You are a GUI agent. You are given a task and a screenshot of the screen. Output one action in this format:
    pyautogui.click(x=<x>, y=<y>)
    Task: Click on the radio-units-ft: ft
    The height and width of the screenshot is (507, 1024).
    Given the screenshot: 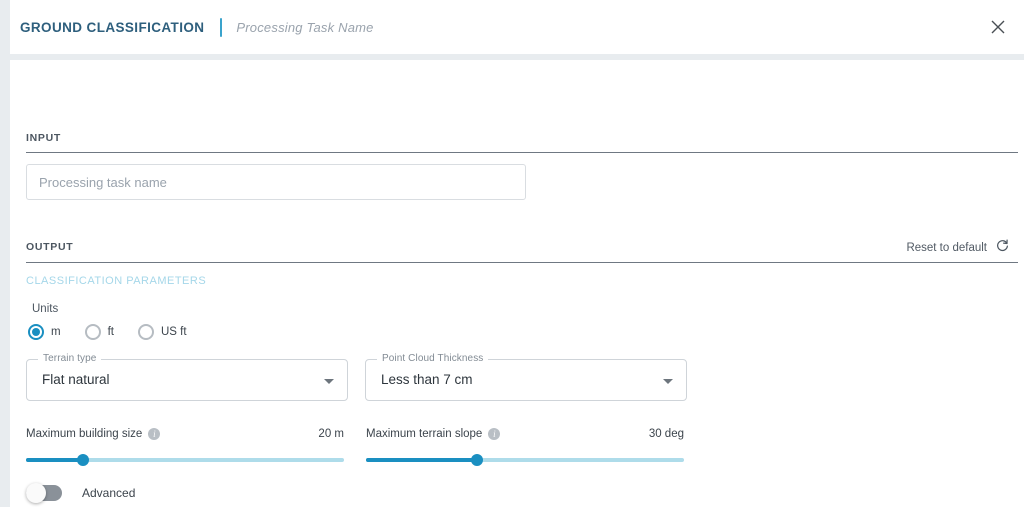 What is the action you would take?
    pyautogui.click(x=99, y=332)
    